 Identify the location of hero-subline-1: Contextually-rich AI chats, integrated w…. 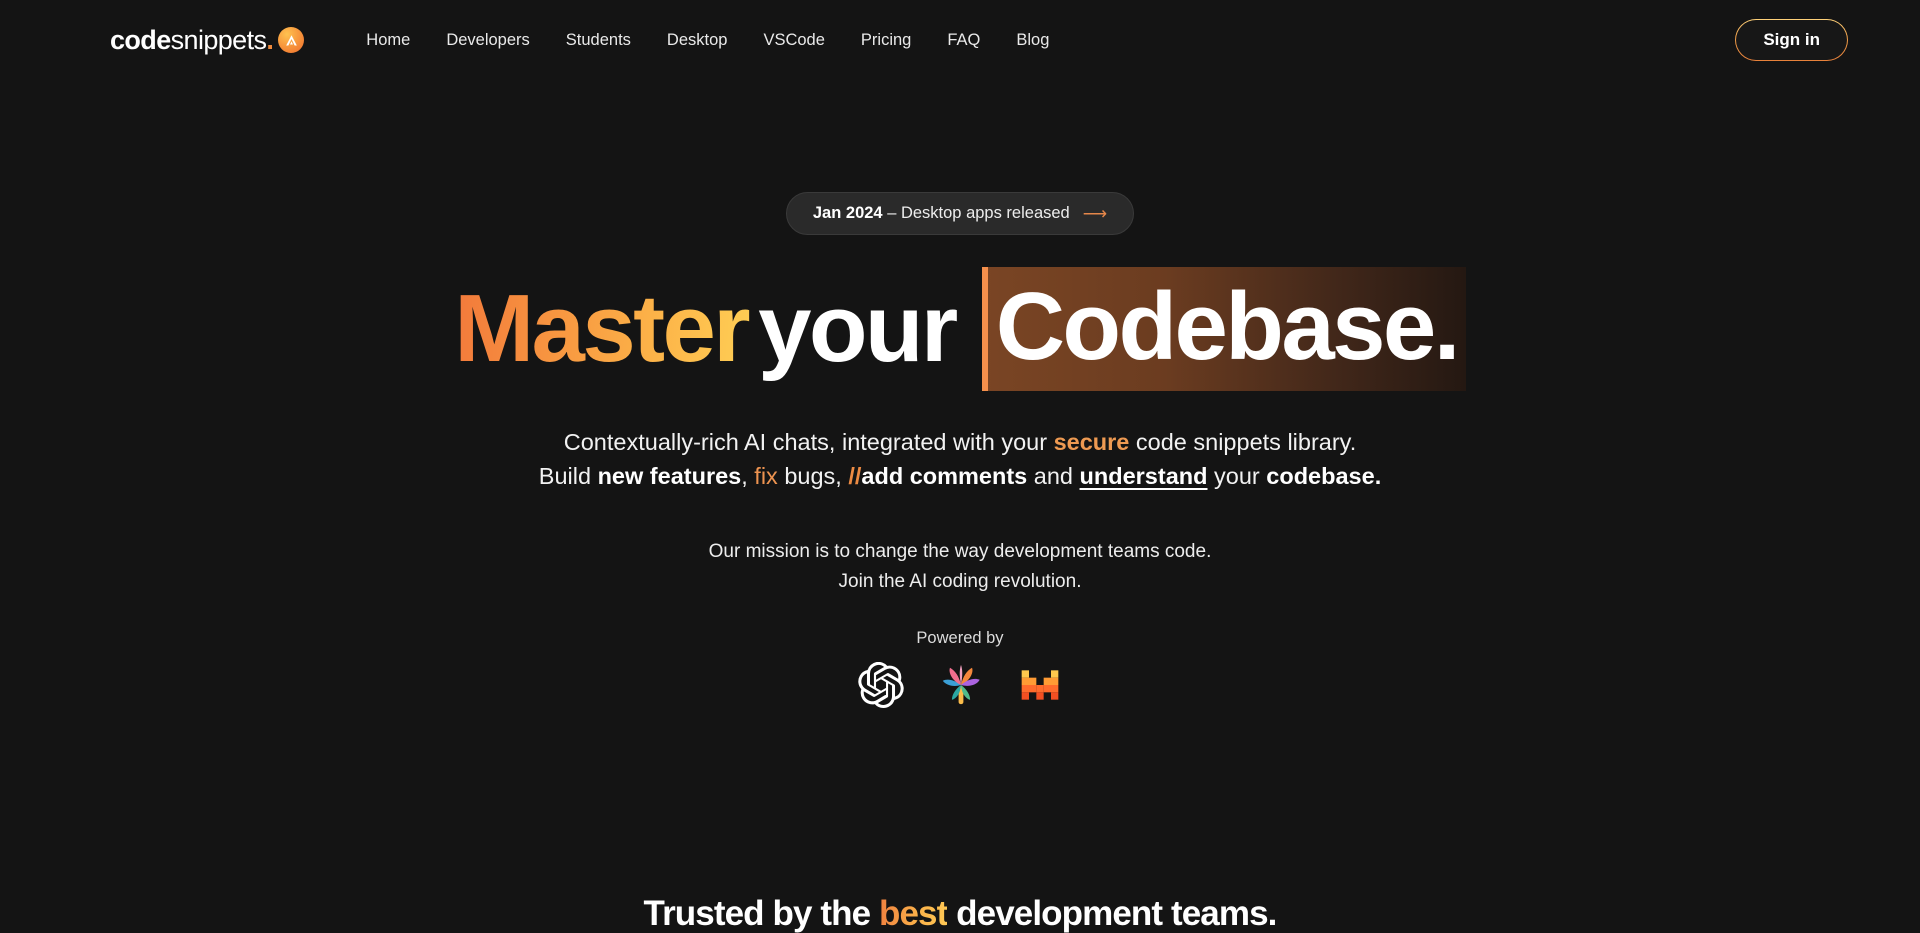
(960, 442).